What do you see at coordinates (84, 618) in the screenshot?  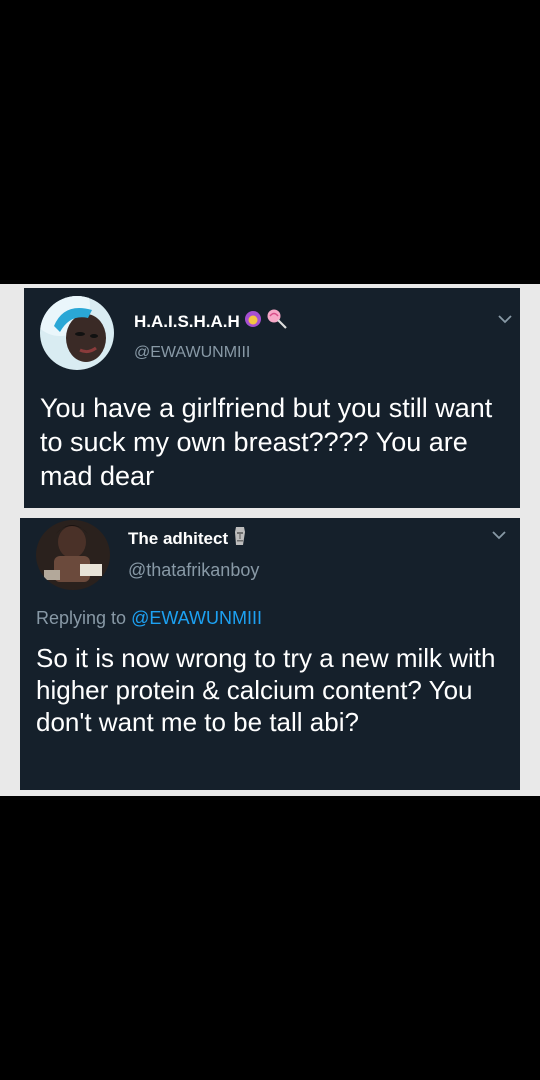 I see `reply-prefix: Replying to` at bounding box center [84, 618].